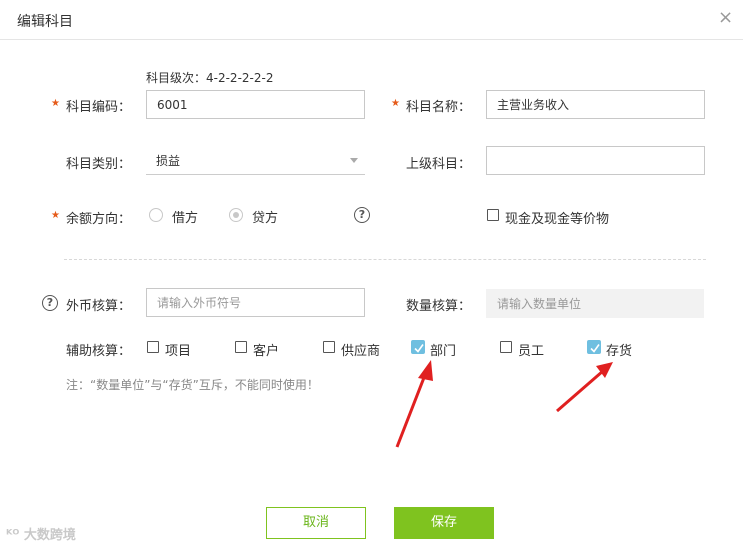 The height and width of the screenshot is (548, 743). I want to click on watermark-logo-icon: ᴷᴼ, so click(13, 535).